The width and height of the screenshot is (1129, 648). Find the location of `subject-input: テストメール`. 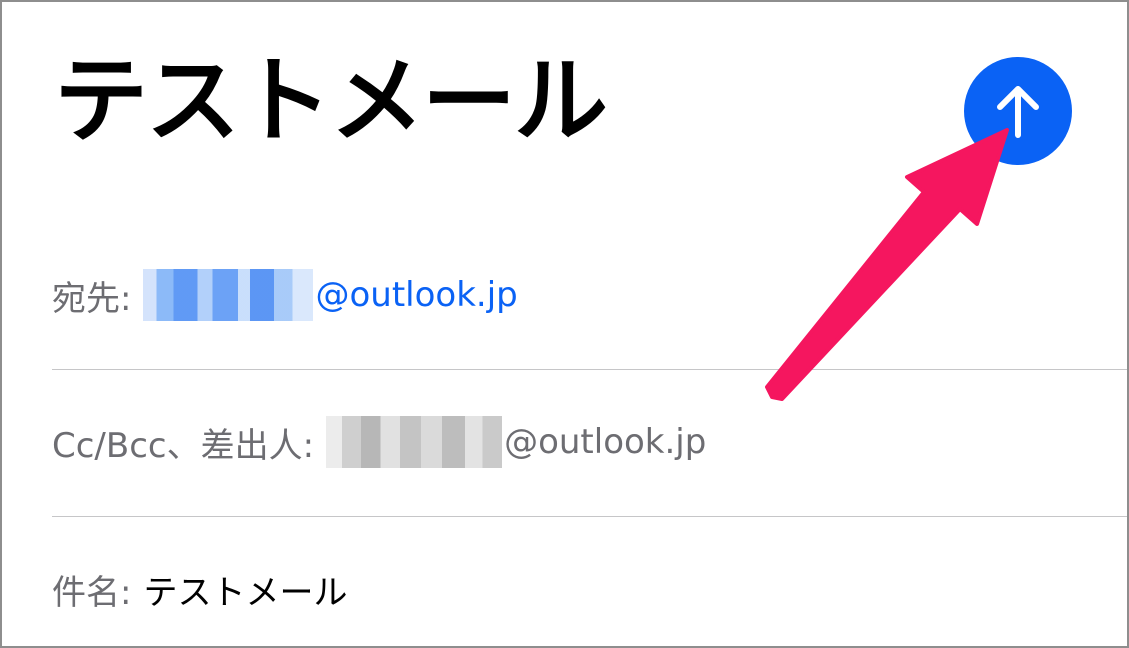

subject-input: テストメール is located at coordinates (245, 589).